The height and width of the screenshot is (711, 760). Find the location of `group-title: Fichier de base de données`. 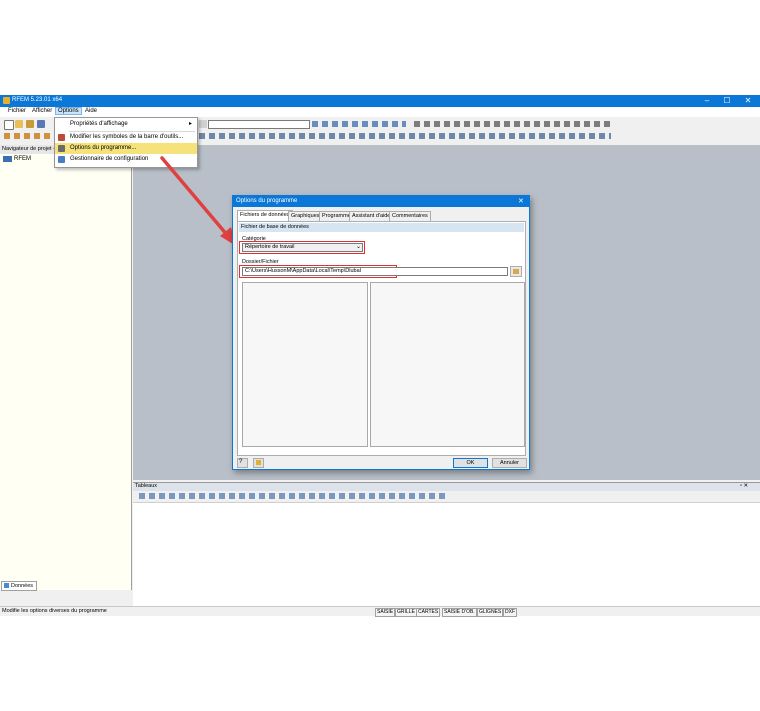

group-title: Fichier de base de données is located at coordinates (275, 227).